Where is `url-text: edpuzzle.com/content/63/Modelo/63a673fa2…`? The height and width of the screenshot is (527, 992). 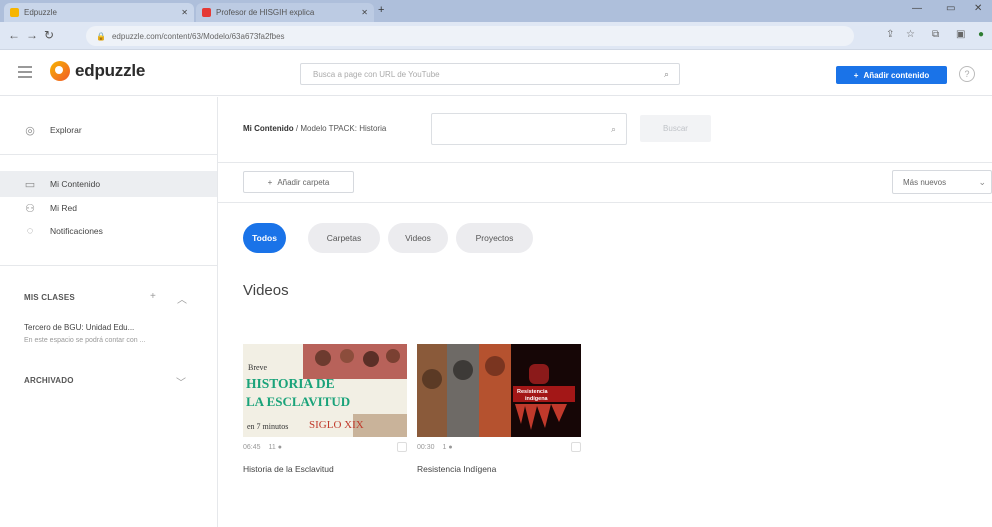
url-text: edpuzzle.com/content/63/Modelo/63a673fa2… is located at coordinates (198, 36).